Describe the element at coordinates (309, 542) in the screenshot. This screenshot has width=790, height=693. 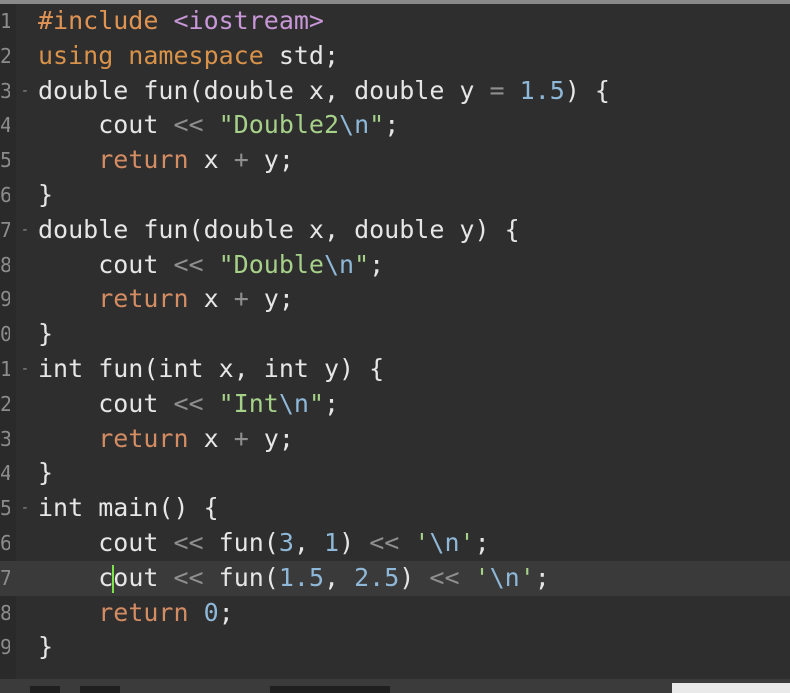
I see `code-token: ,` at that location.